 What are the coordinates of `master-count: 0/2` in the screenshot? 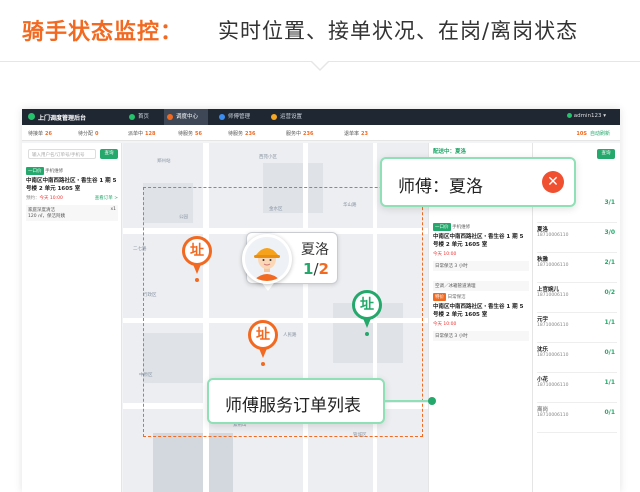 It's located at (609, 292).